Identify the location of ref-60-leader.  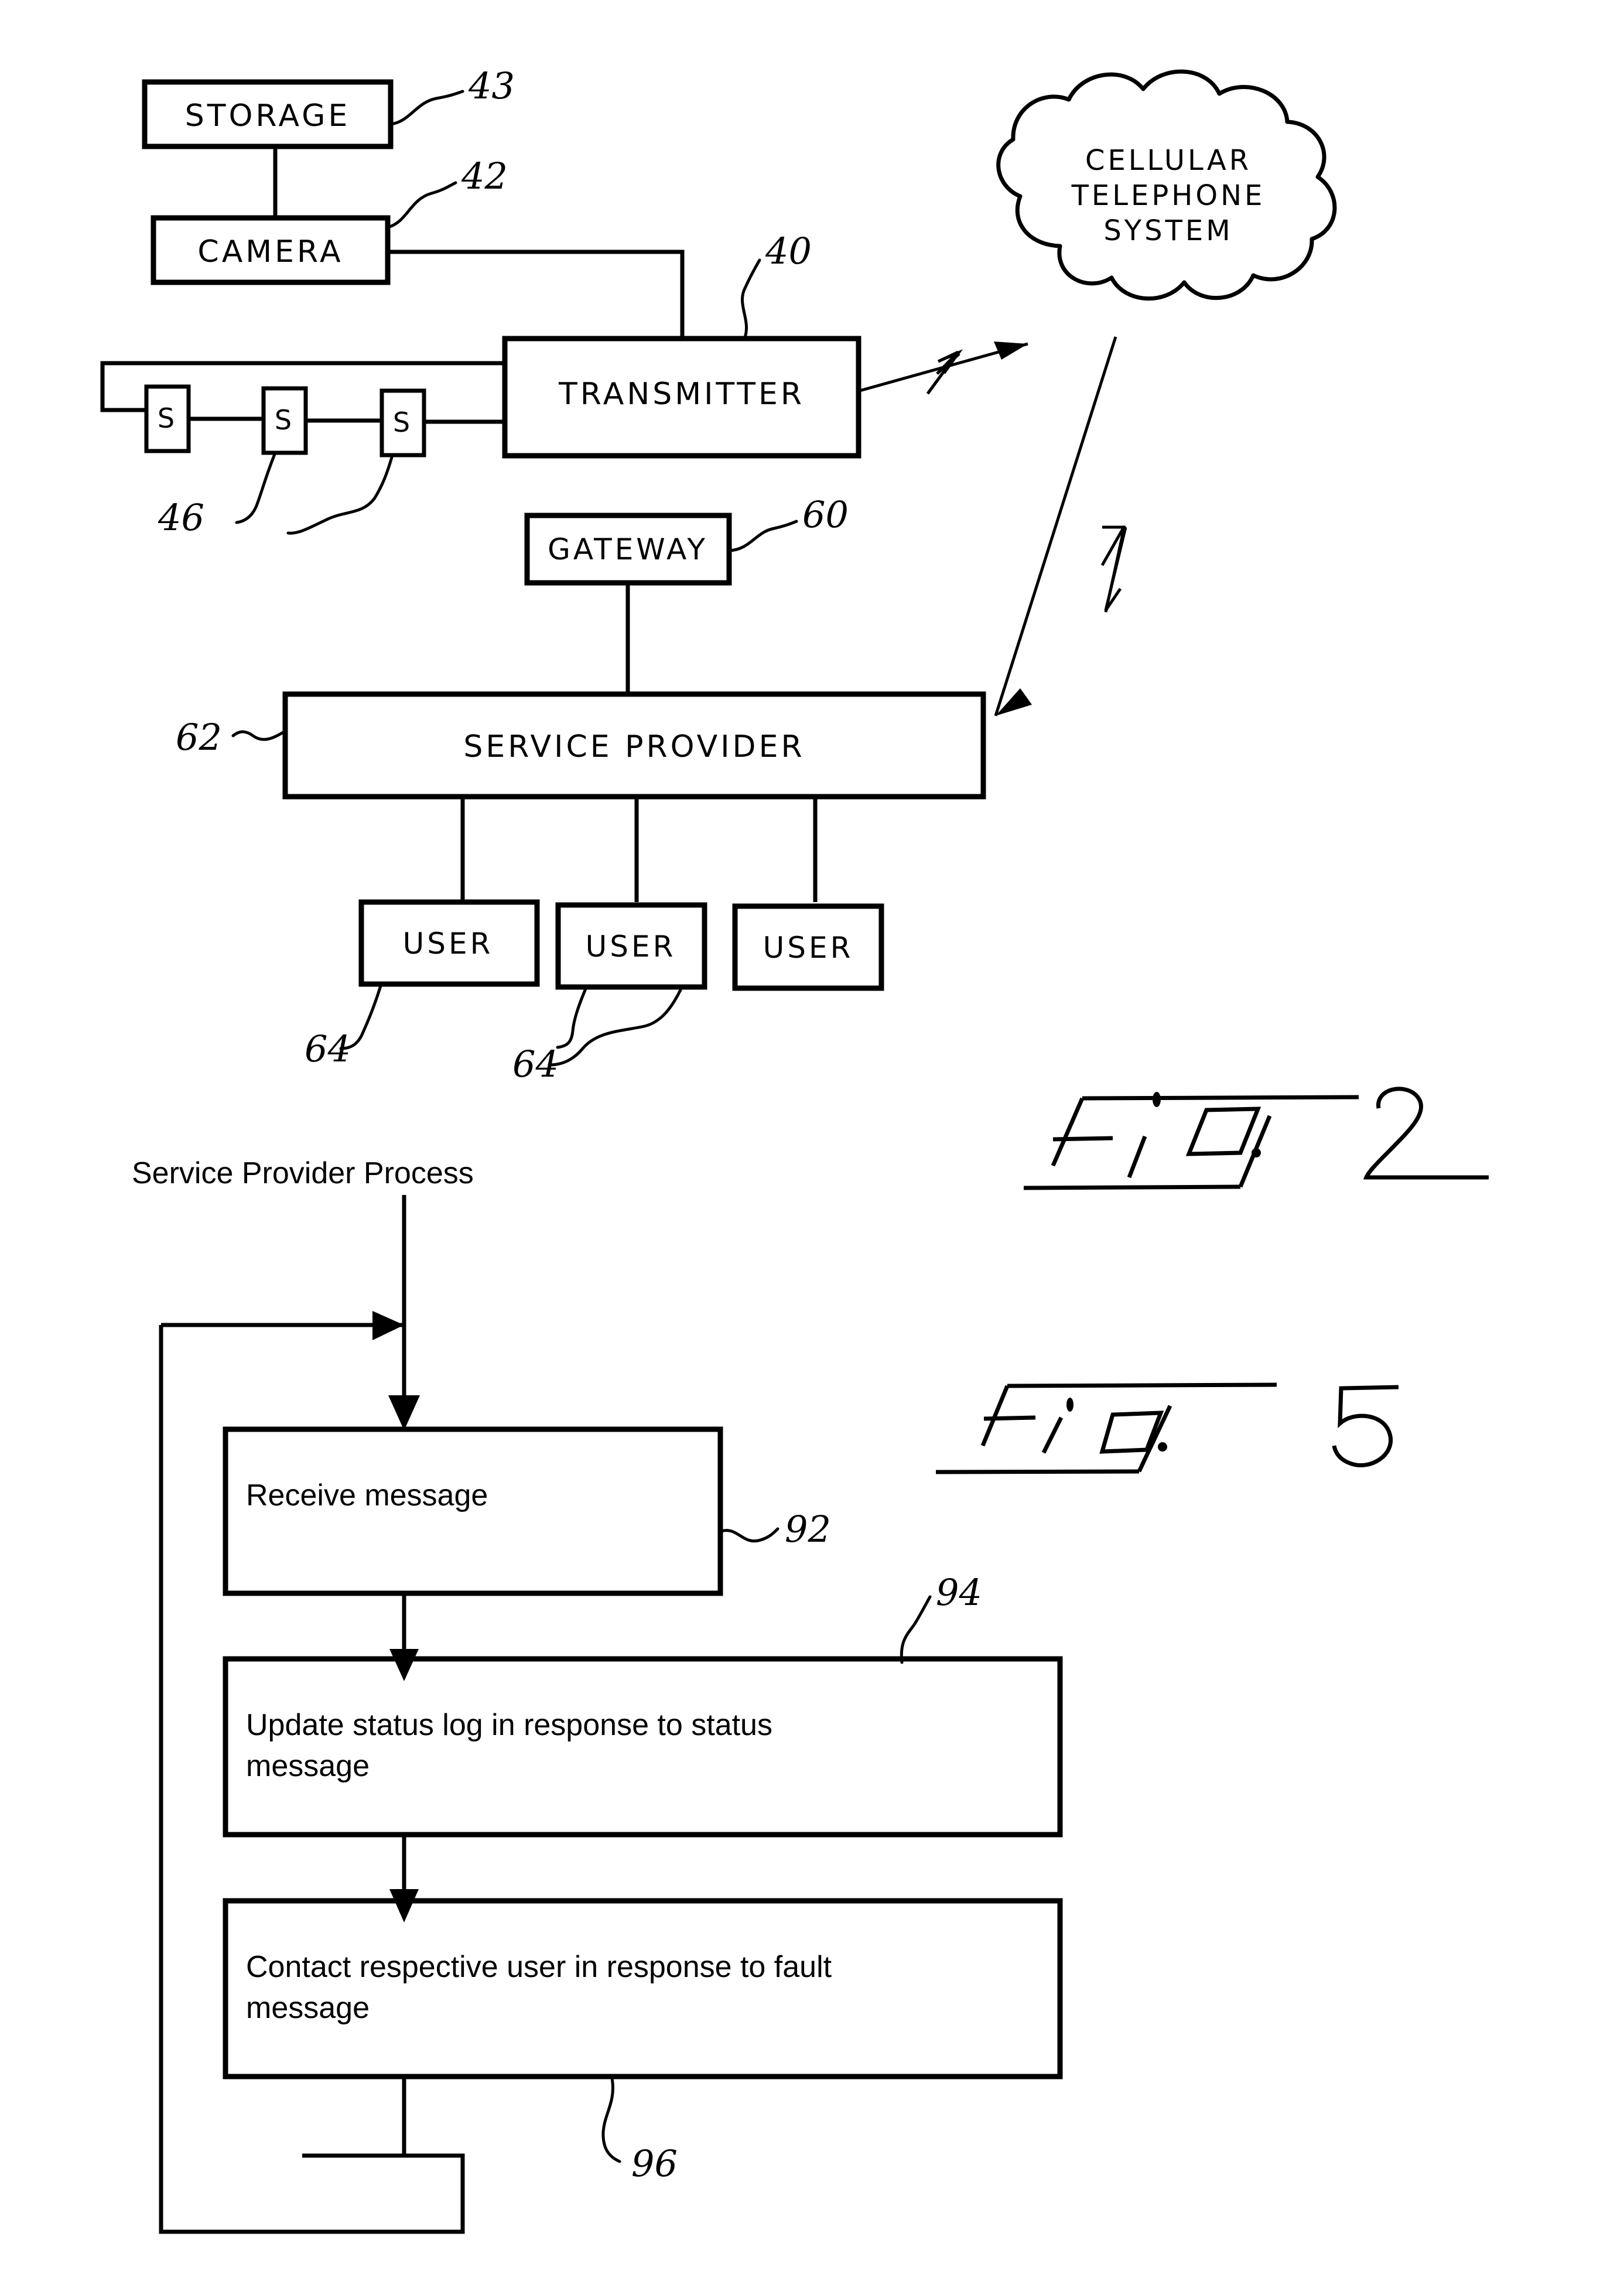
(762, 536).